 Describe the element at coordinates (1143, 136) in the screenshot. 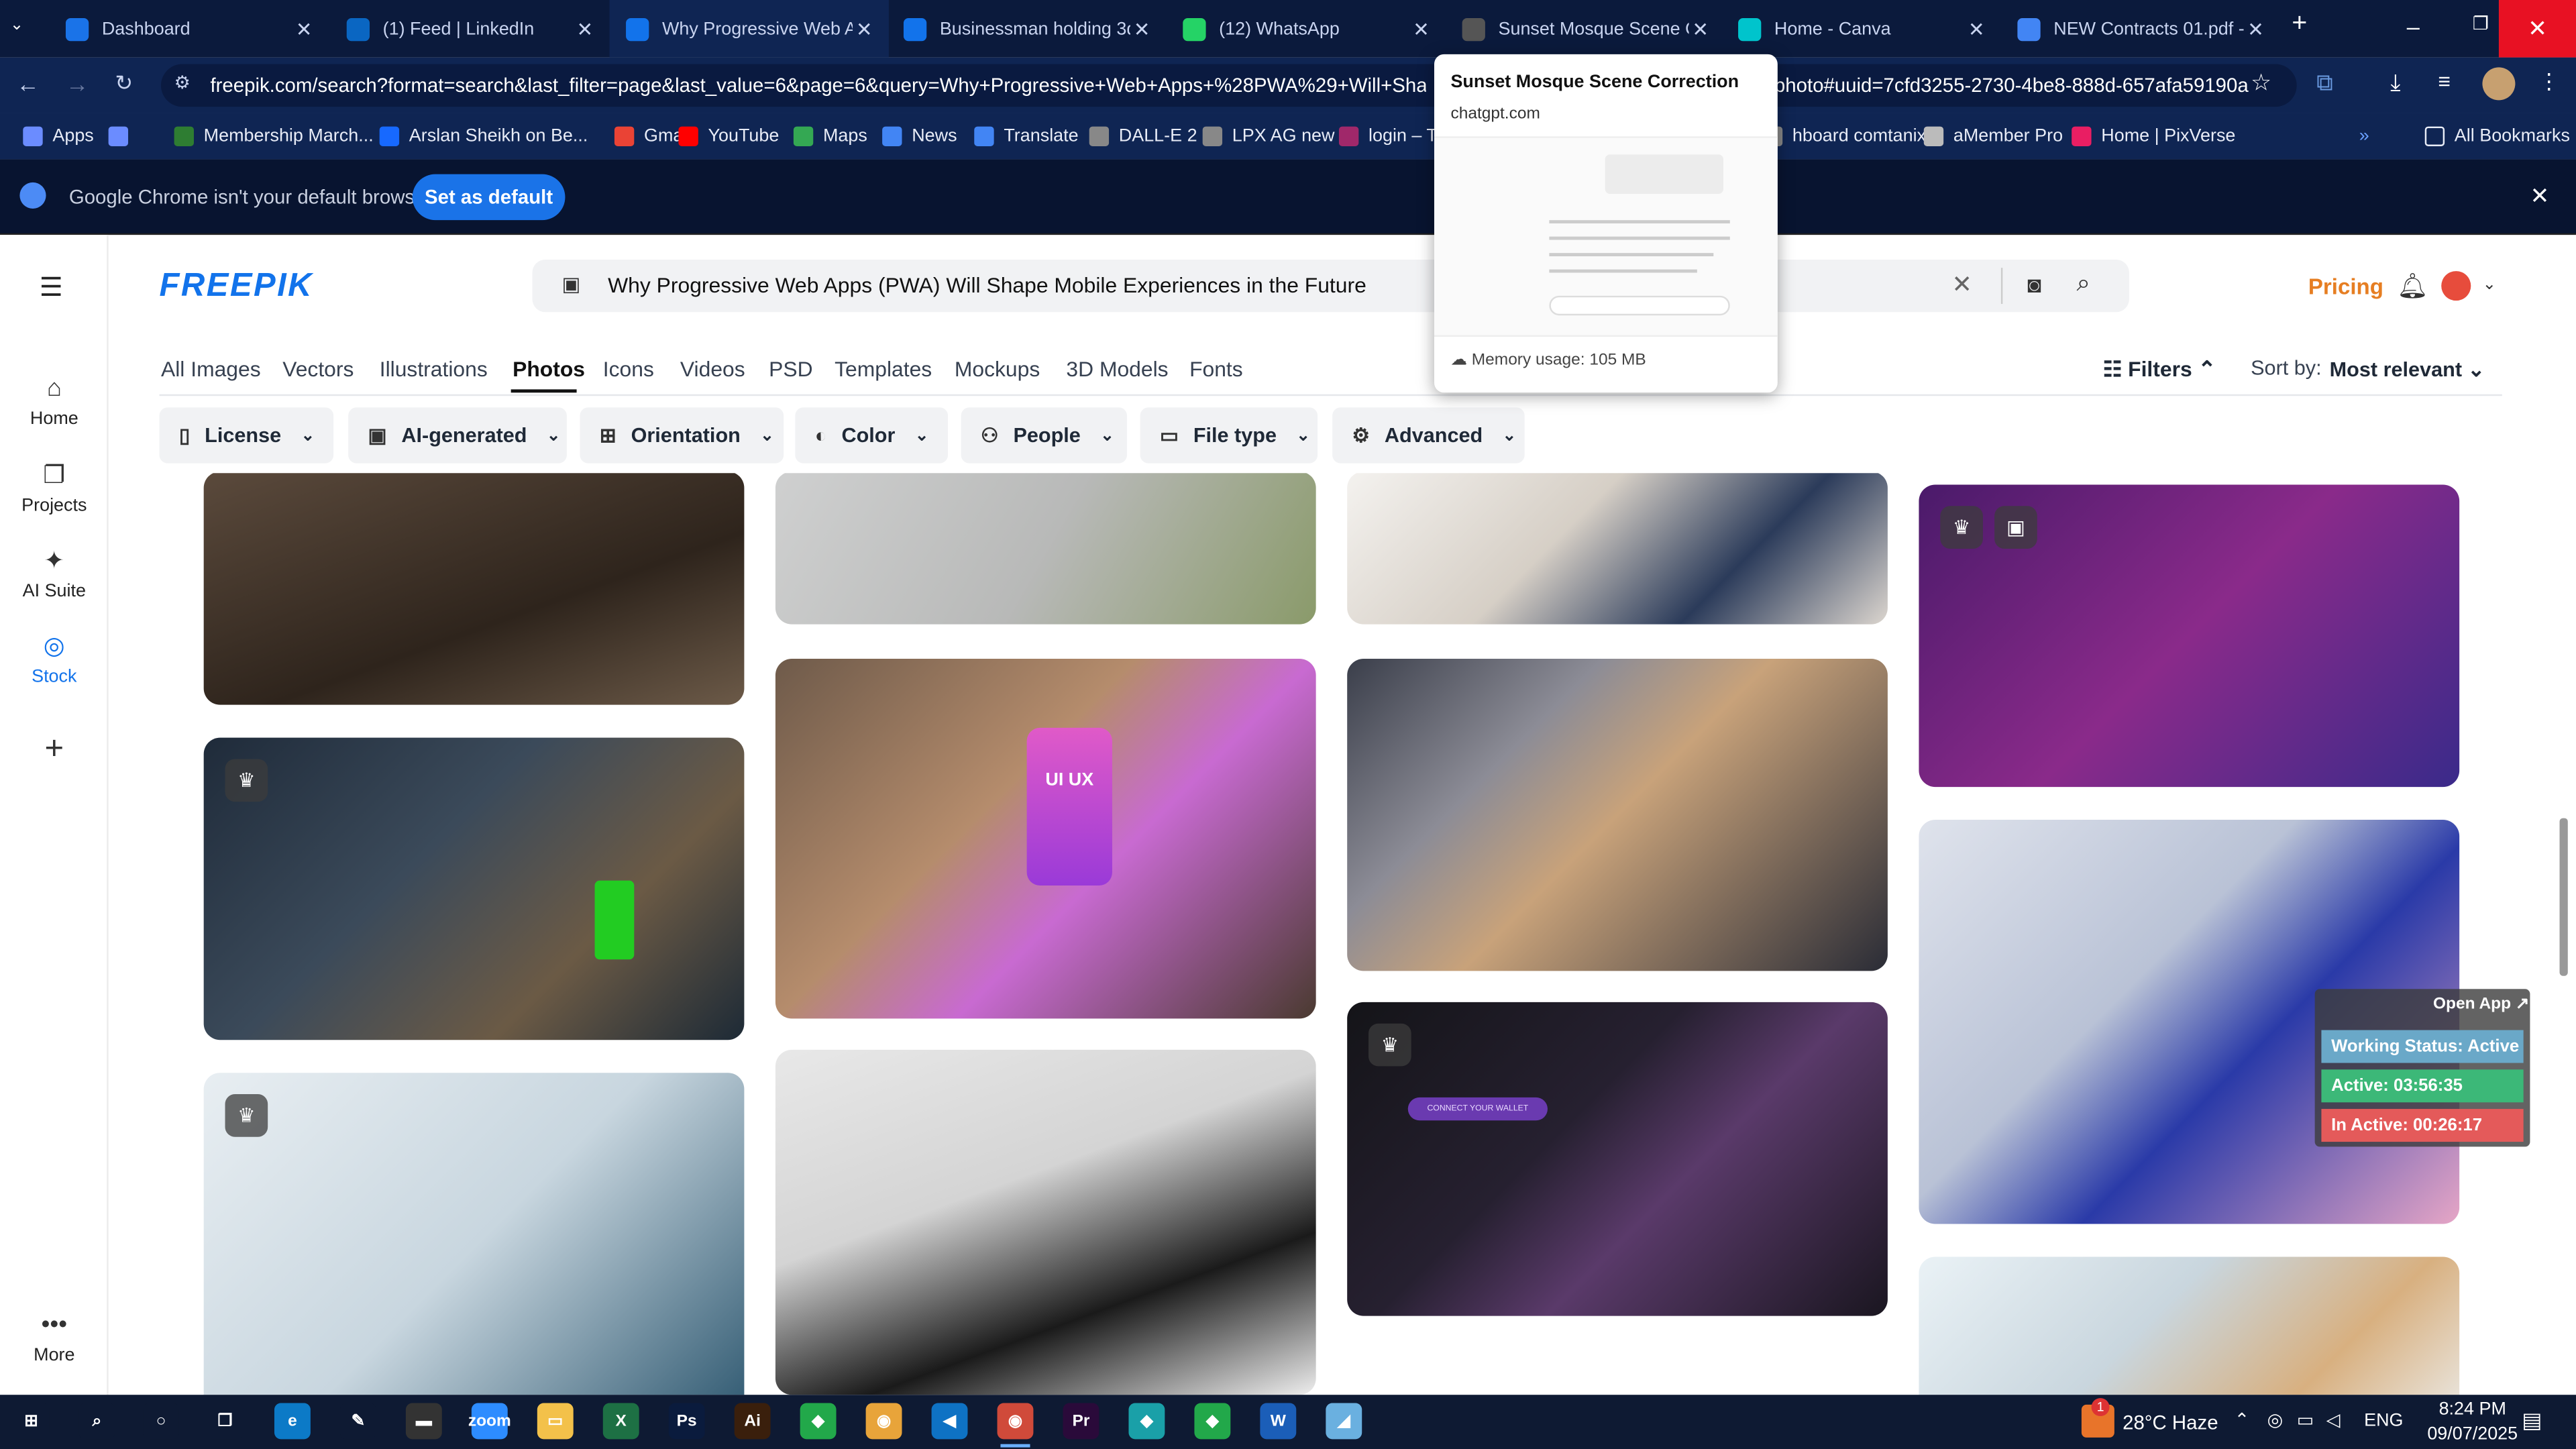

I see `bookmark-item: DALL-E 2` at that location.